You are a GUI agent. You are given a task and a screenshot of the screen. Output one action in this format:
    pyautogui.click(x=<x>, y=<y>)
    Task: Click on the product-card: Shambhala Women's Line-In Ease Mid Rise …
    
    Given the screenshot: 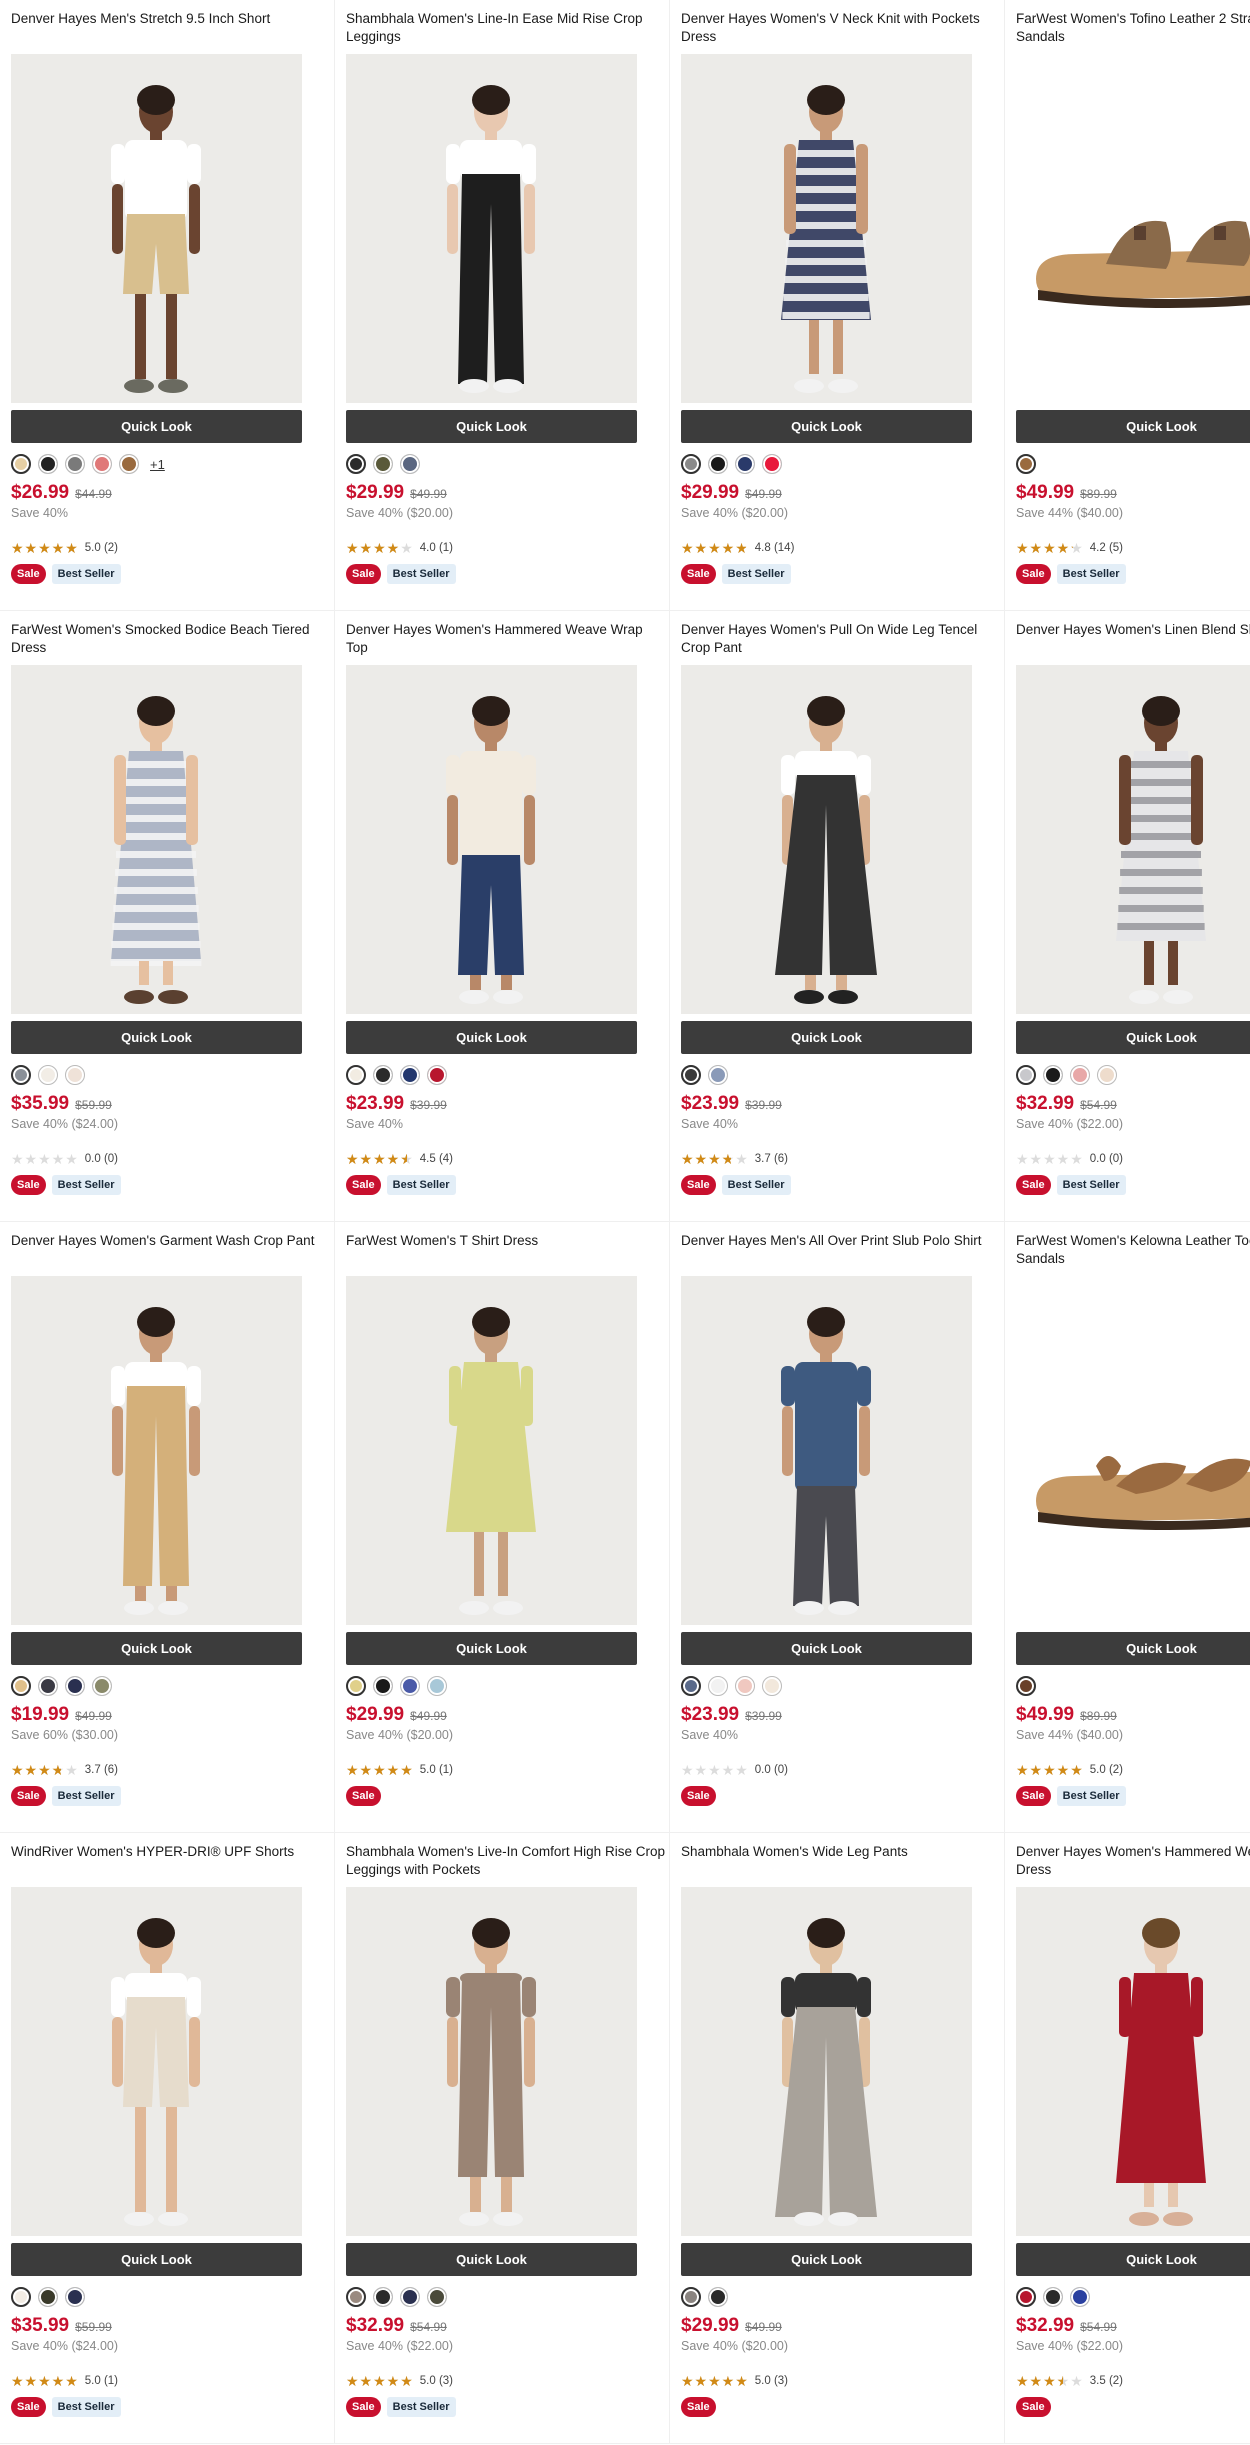 What is the action you would take?
    pyautogui.click(x=502, y=305)
    